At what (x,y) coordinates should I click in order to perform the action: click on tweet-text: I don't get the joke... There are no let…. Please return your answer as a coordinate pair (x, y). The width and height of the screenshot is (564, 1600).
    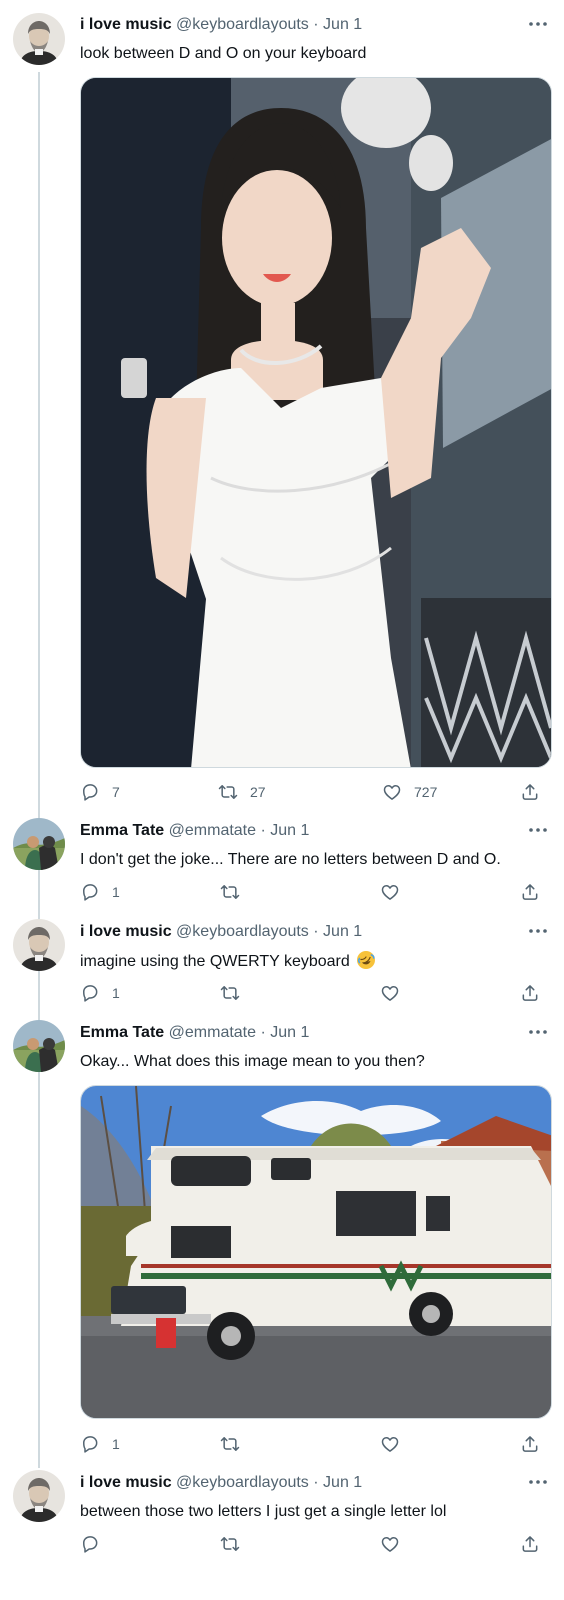
    Looking at the image, I should click on (290, 859).